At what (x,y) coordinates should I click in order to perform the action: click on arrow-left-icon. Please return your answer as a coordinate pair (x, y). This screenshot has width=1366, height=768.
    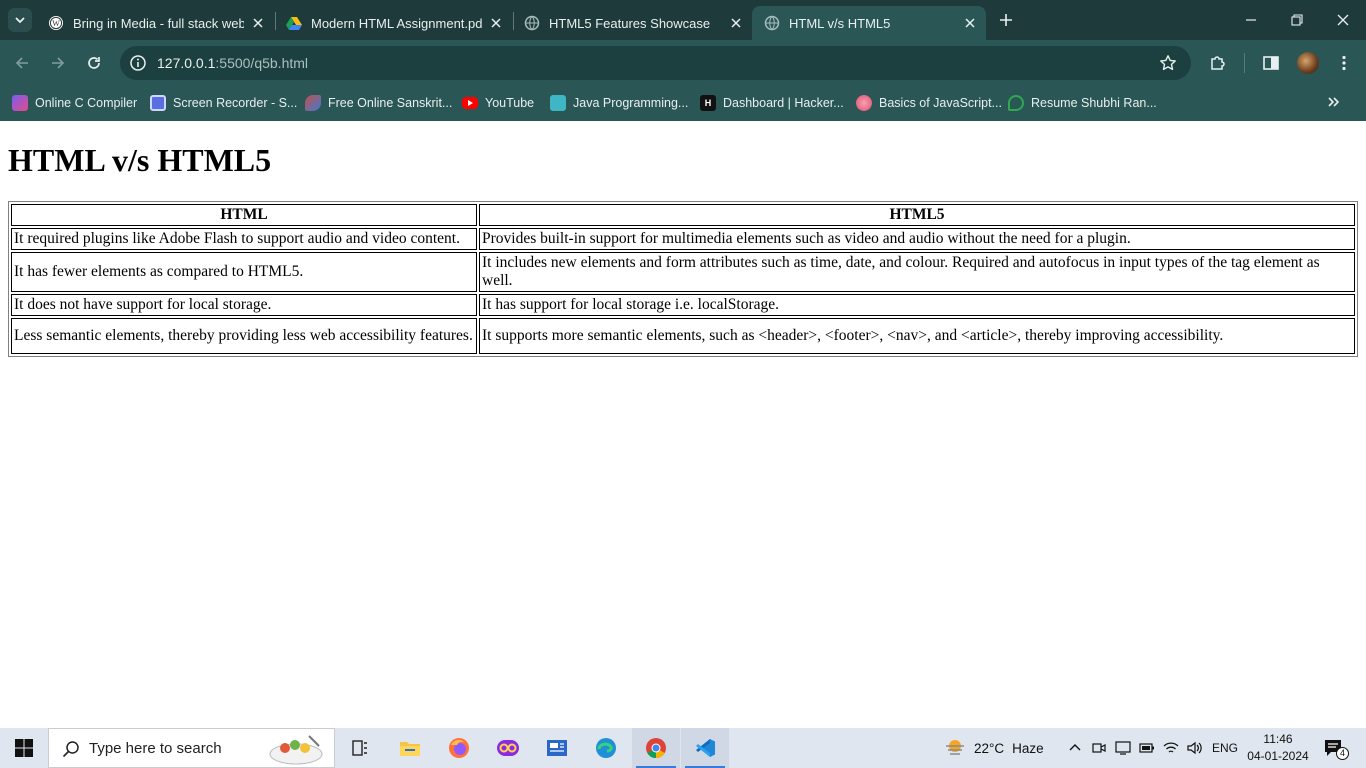
    Looking at the image, I should click on (21, 63).